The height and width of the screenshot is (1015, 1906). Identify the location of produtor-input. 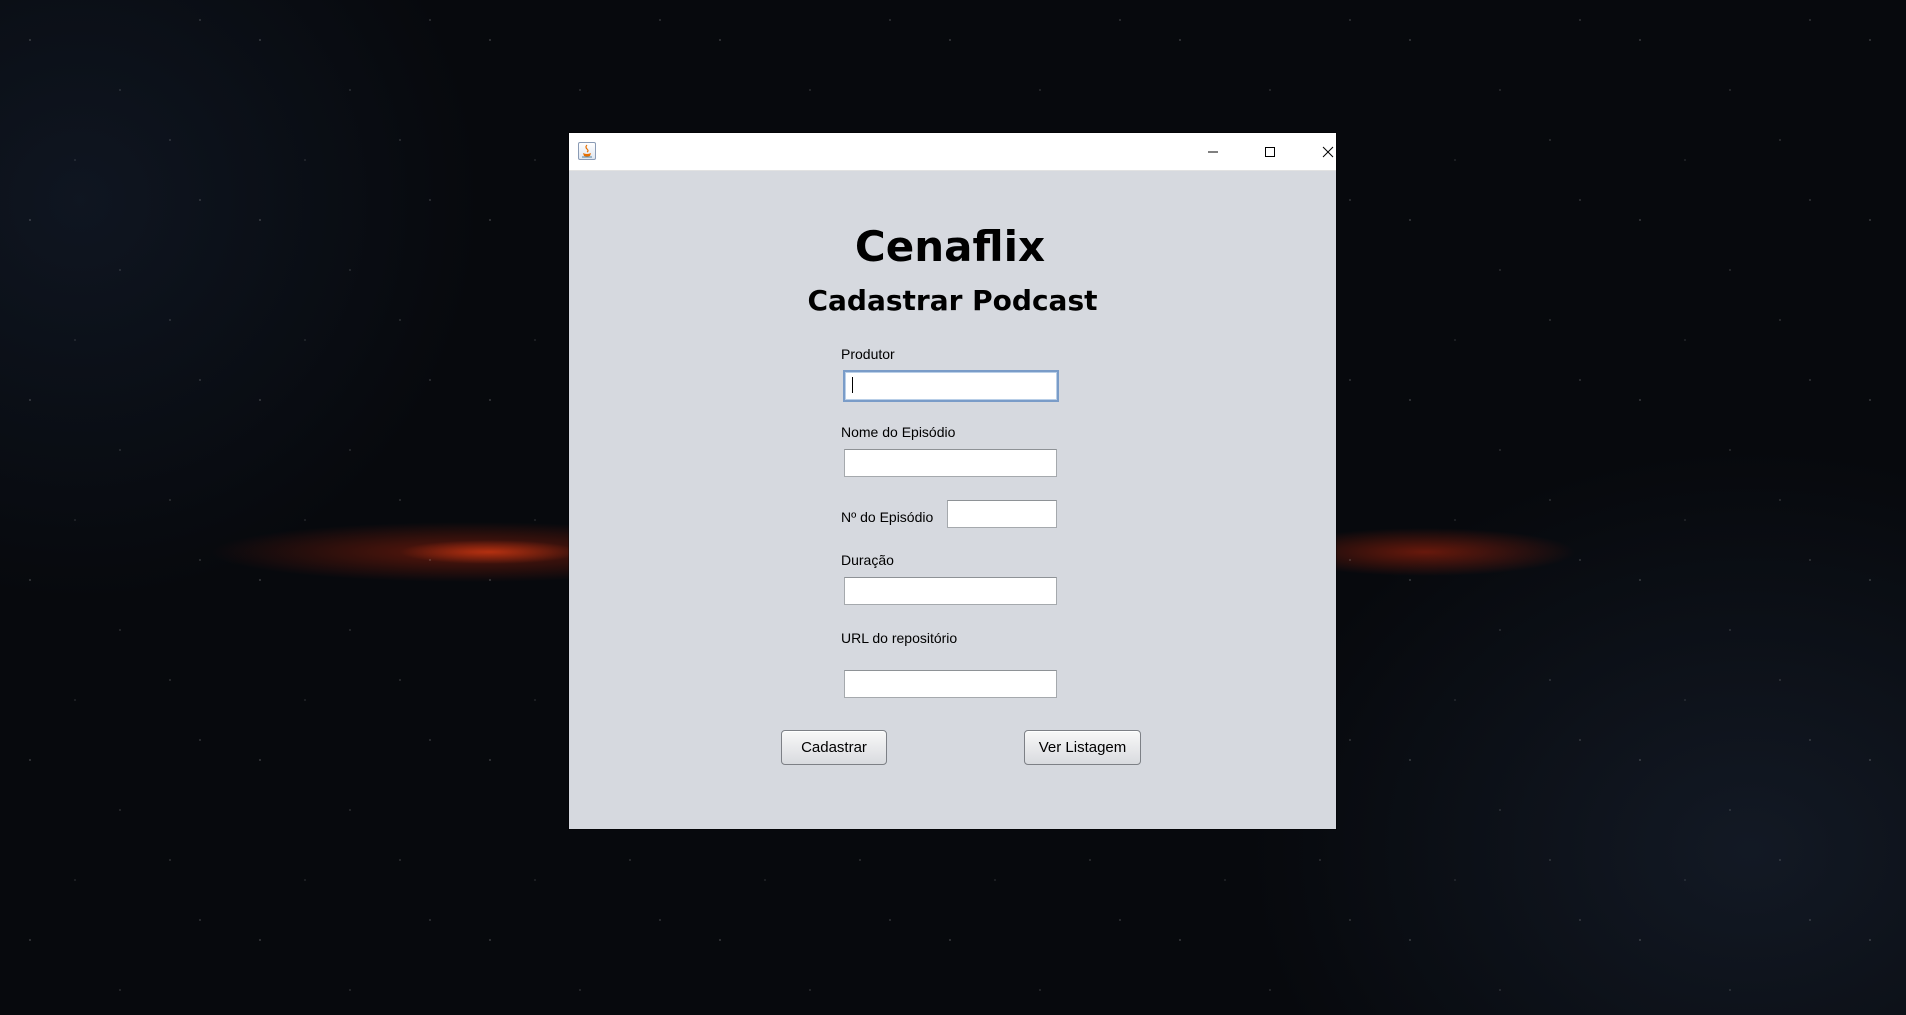
(951, 386).